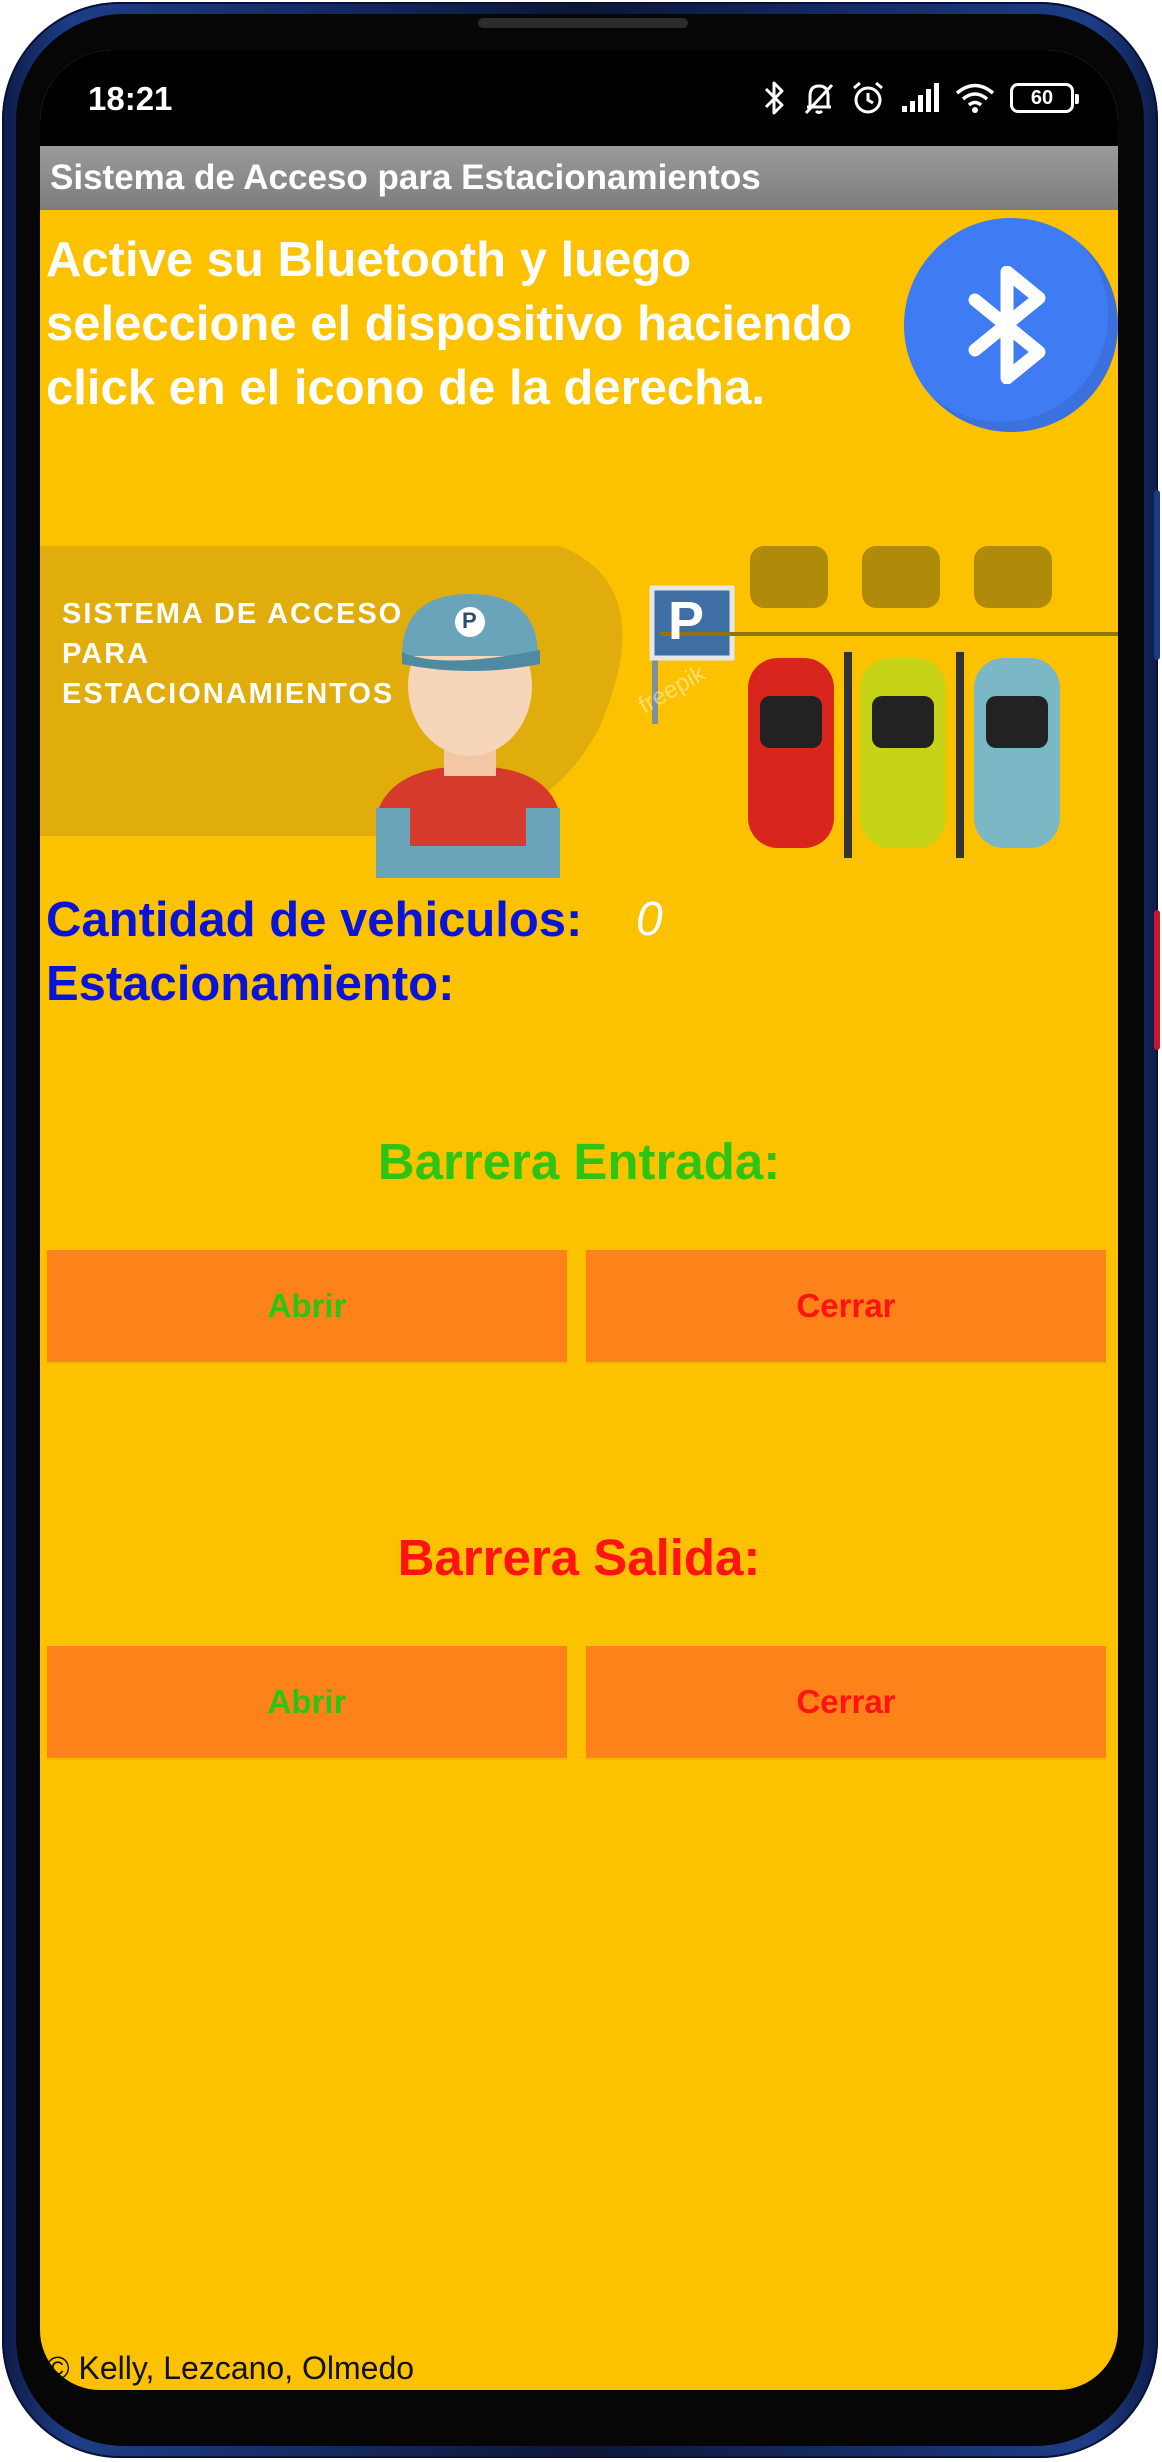  I want to click on vehicle-count-value: 0, so click(649, 919).